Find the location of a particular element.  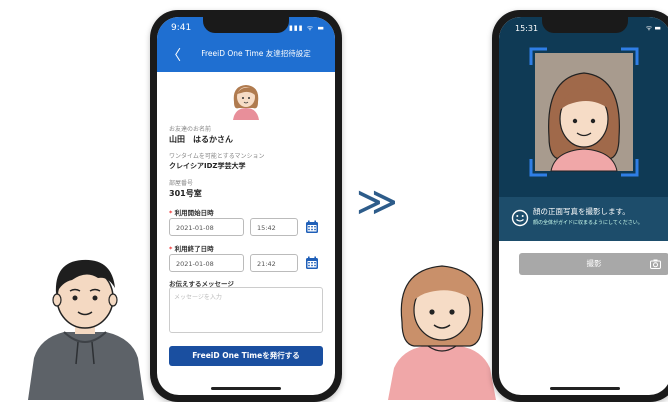

back-chevron-icon: 〈 is located at coordinates (174, 55).